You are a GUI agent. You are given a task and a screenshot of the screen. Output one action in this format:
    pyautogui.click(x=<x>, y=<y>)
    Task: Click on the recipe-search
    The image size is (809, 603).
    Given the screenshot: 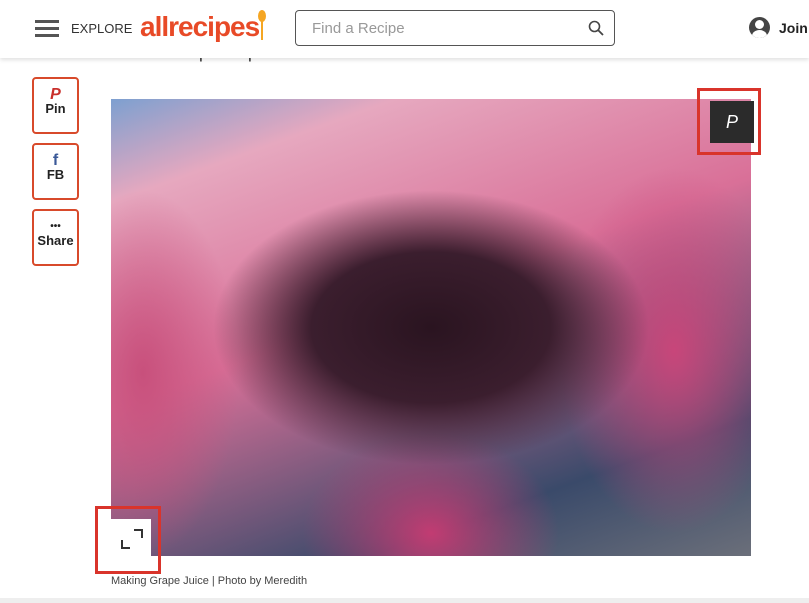 What is the action you would take?
    pyautogui.click(x=455, y=28)
    